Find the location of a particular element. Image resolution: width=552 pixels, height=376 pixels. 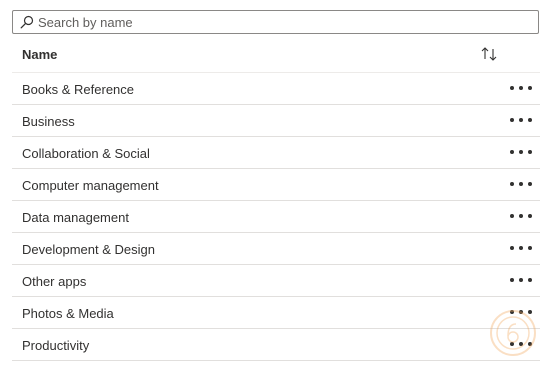

list-item: Photos & Media is located at coordinates (276, 313).